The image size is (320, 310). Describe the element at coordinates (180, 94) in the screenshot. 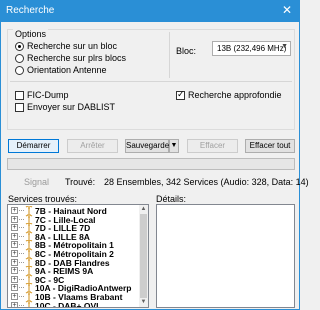

I see `deep-search-checkbox` at that location.